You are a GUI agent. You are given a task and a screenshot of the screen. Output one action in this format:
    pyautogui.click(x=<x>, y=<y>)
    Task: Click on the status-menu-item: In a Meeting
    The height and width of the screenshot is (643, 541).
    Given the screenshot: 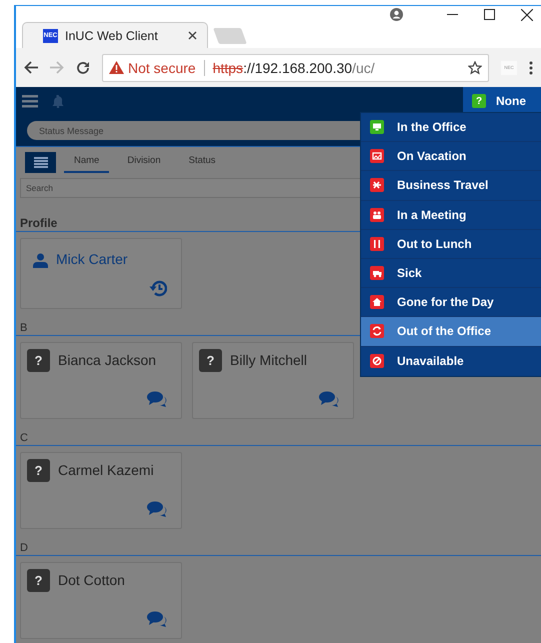 What is the action you would take?
    pyautogui.click(x=451, y=215)
    